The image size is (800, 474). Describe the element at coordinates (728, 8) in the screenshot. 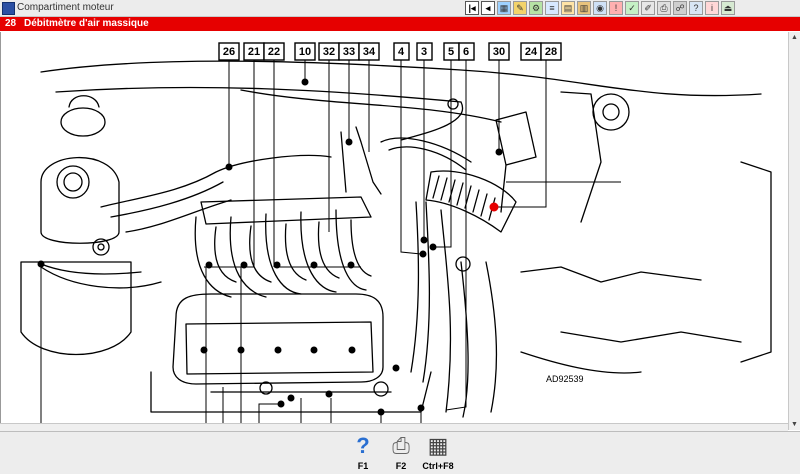

I see `exit-icon: ⏏` at that location.